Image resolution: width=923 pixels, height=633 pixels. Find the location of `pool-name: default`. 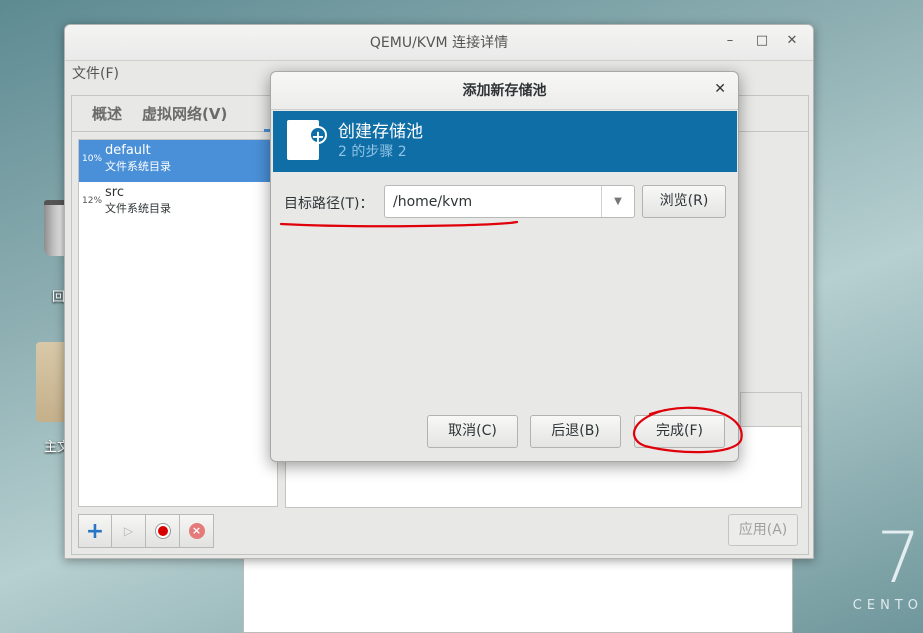

pool-name: default is located at coordinates (128, 150).